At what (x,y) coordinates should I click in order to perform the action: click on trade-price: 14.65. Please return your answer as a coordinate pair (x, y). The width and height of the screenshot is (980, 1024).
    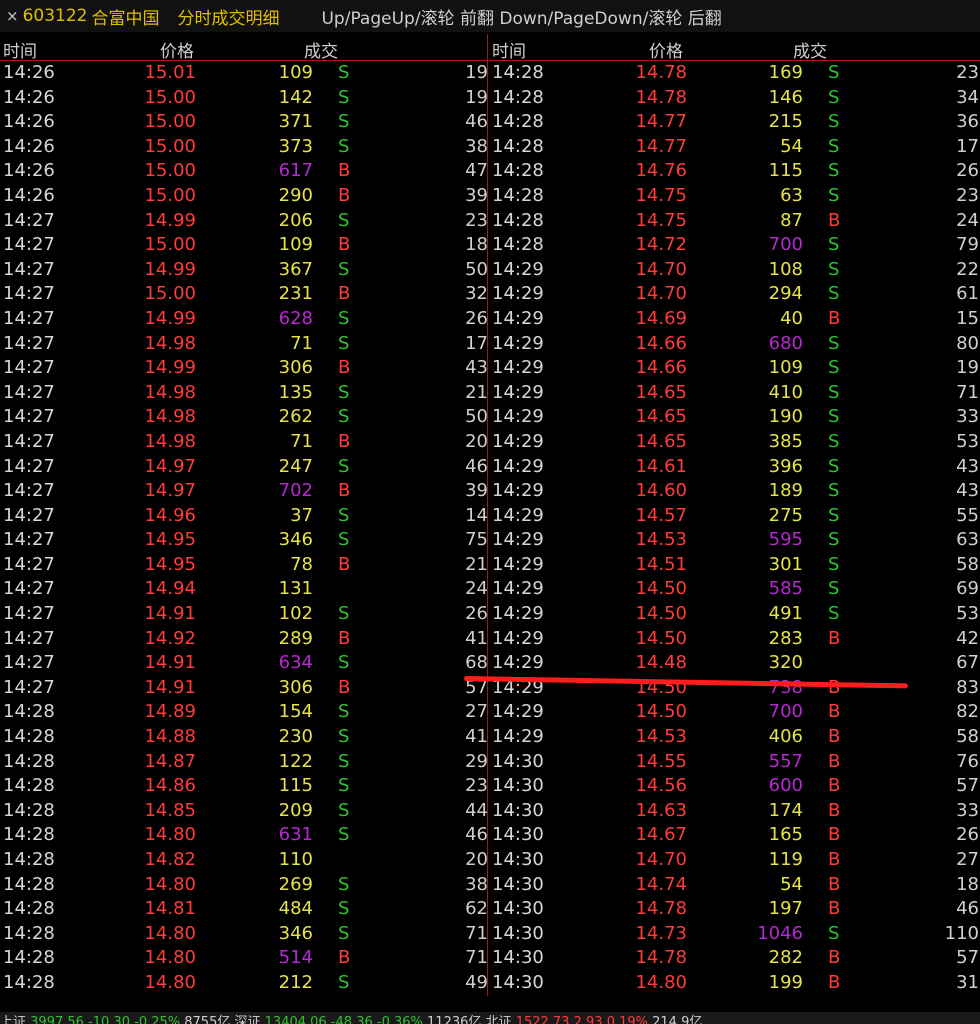
    Looking at the image, I should click on (661, 417).